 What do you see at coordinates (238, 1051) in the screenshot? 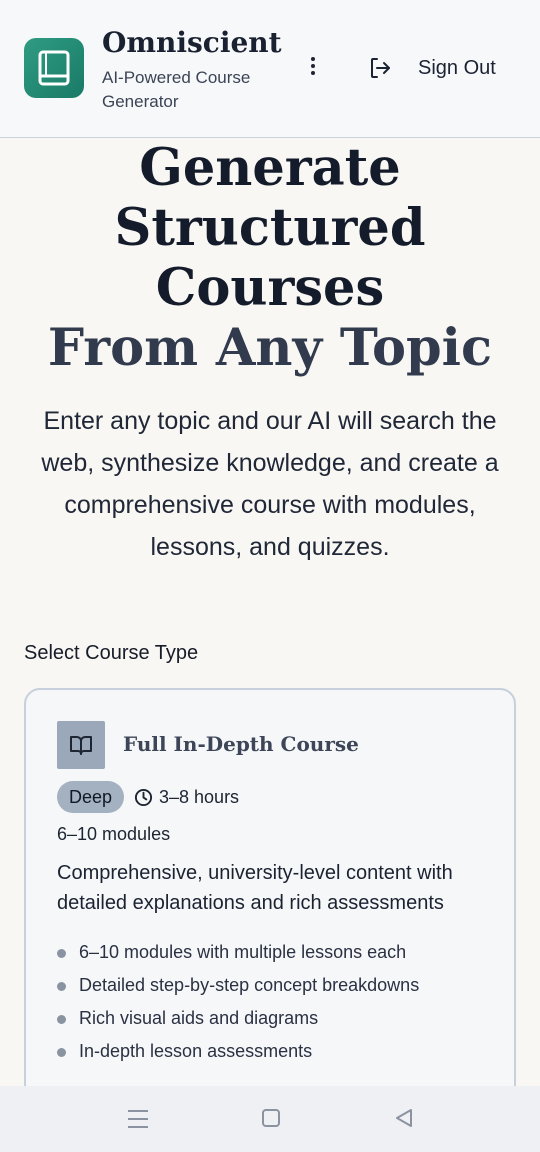
I see `feature-item: In-depth lesson assessments` at bounding box center [238, 1051].